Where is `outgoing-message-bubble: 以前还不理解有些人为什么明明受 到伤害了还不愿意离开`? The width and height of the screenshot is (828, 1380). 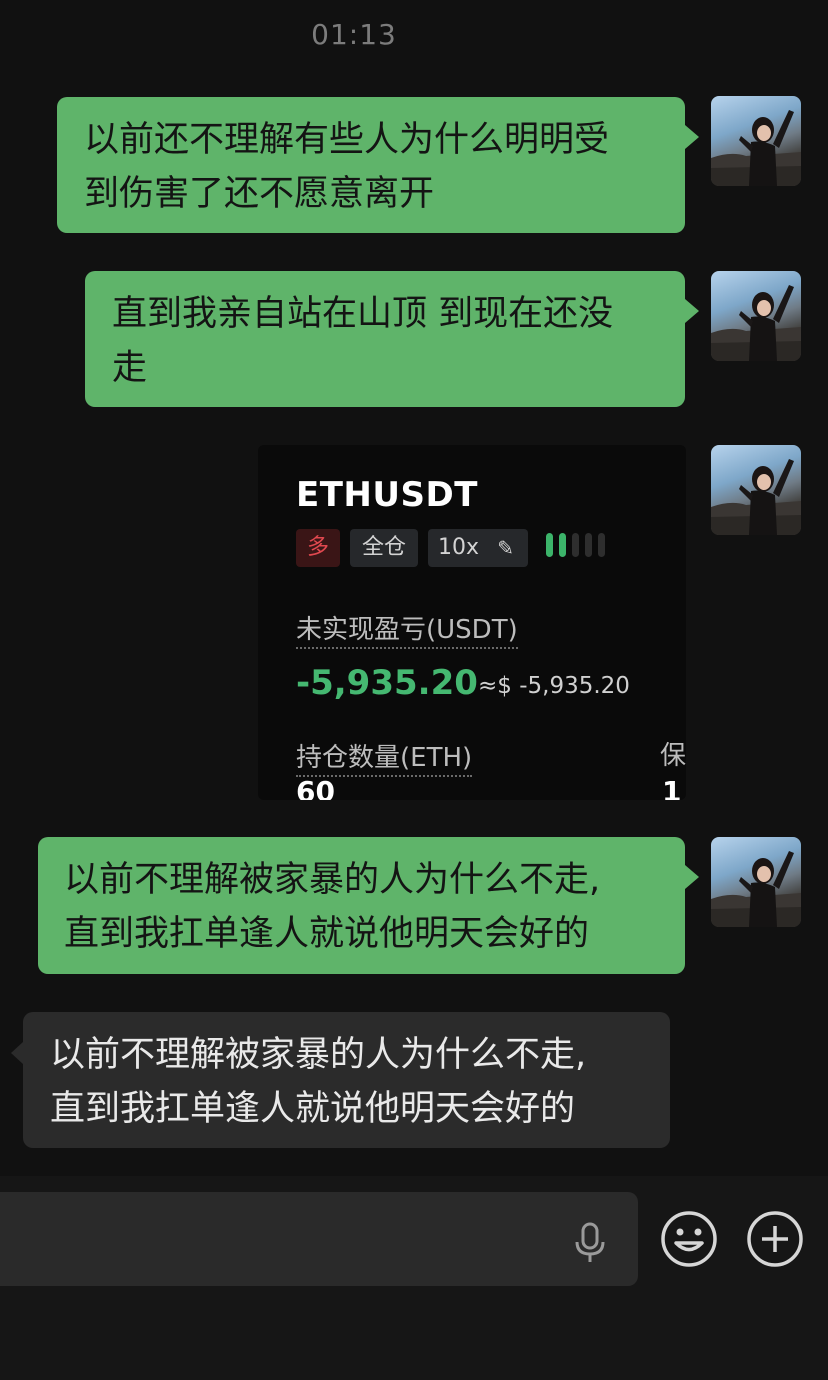
outgoing-message-bubble: 以前还不理解有些人为什么明明受 到伤害了还不愿意离开 is located at coordinates (378, 165).